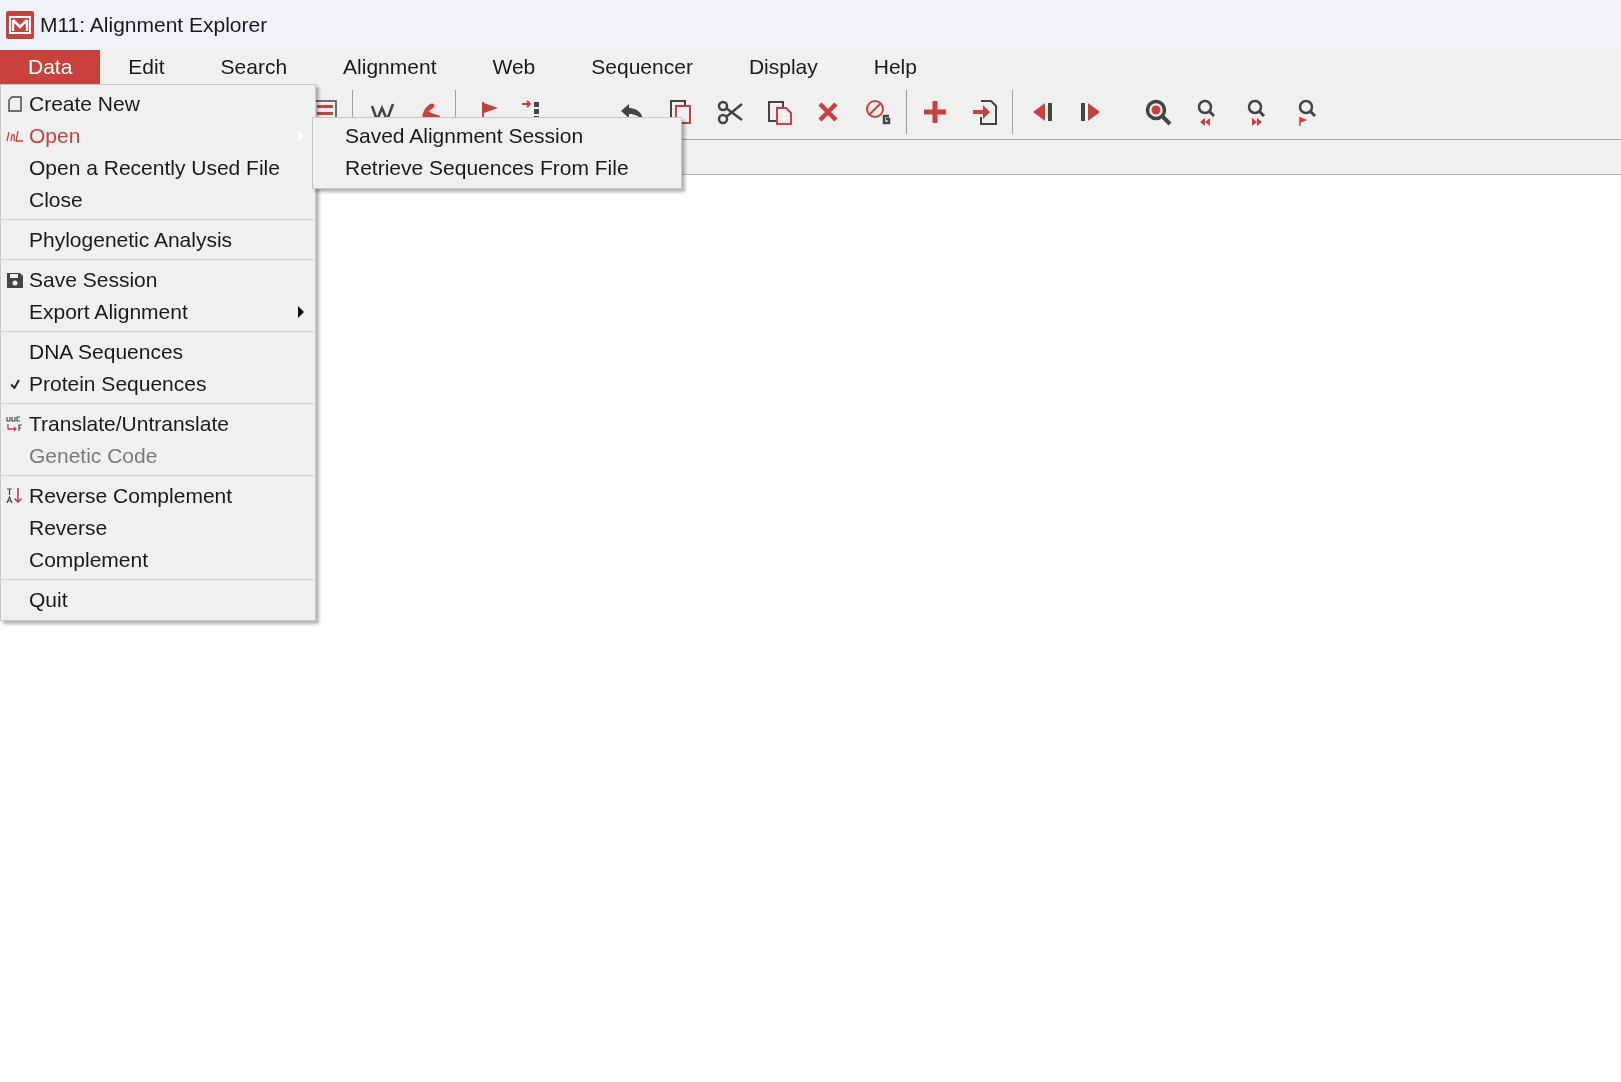 This screenshot has height=1082, width=1621. I want to click on menu-item: Display, so click(783, 67).